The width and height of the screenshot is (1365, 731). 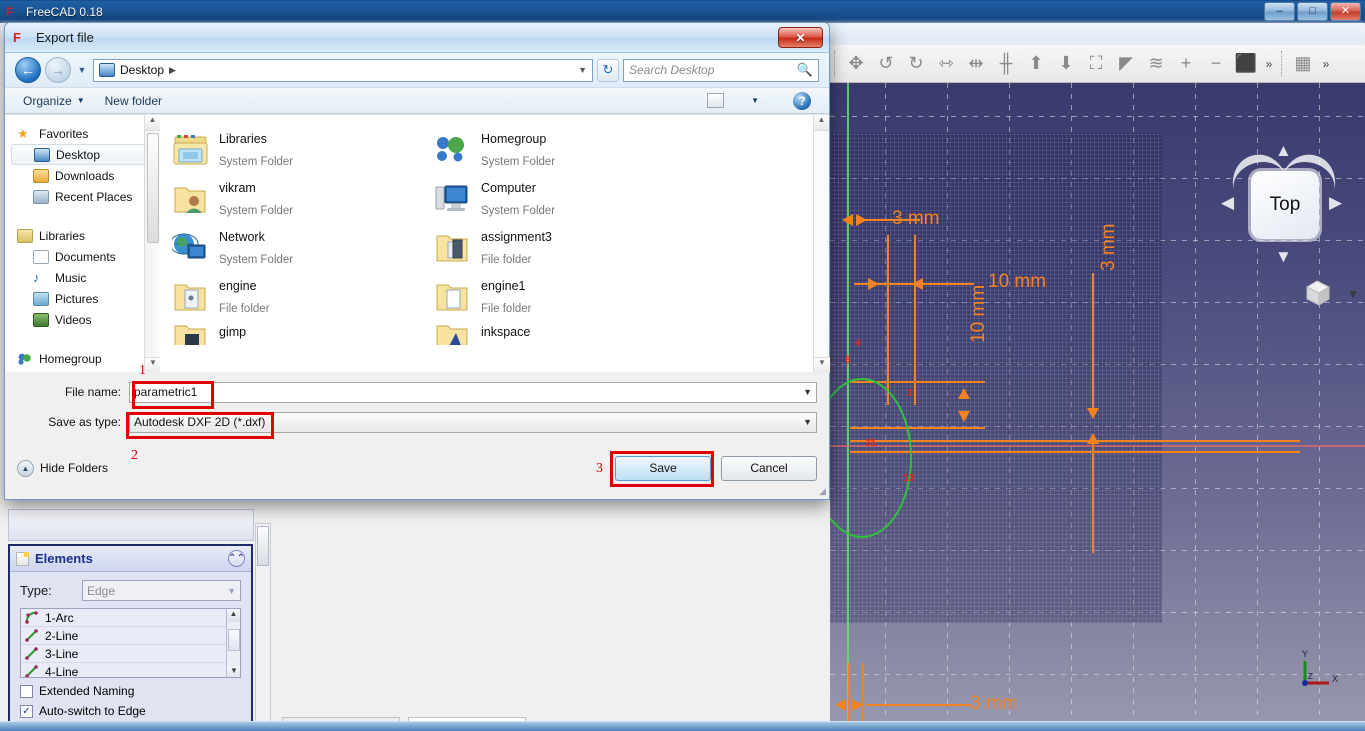 I want to click on help-icon: ?, so click(x=802, y=100).